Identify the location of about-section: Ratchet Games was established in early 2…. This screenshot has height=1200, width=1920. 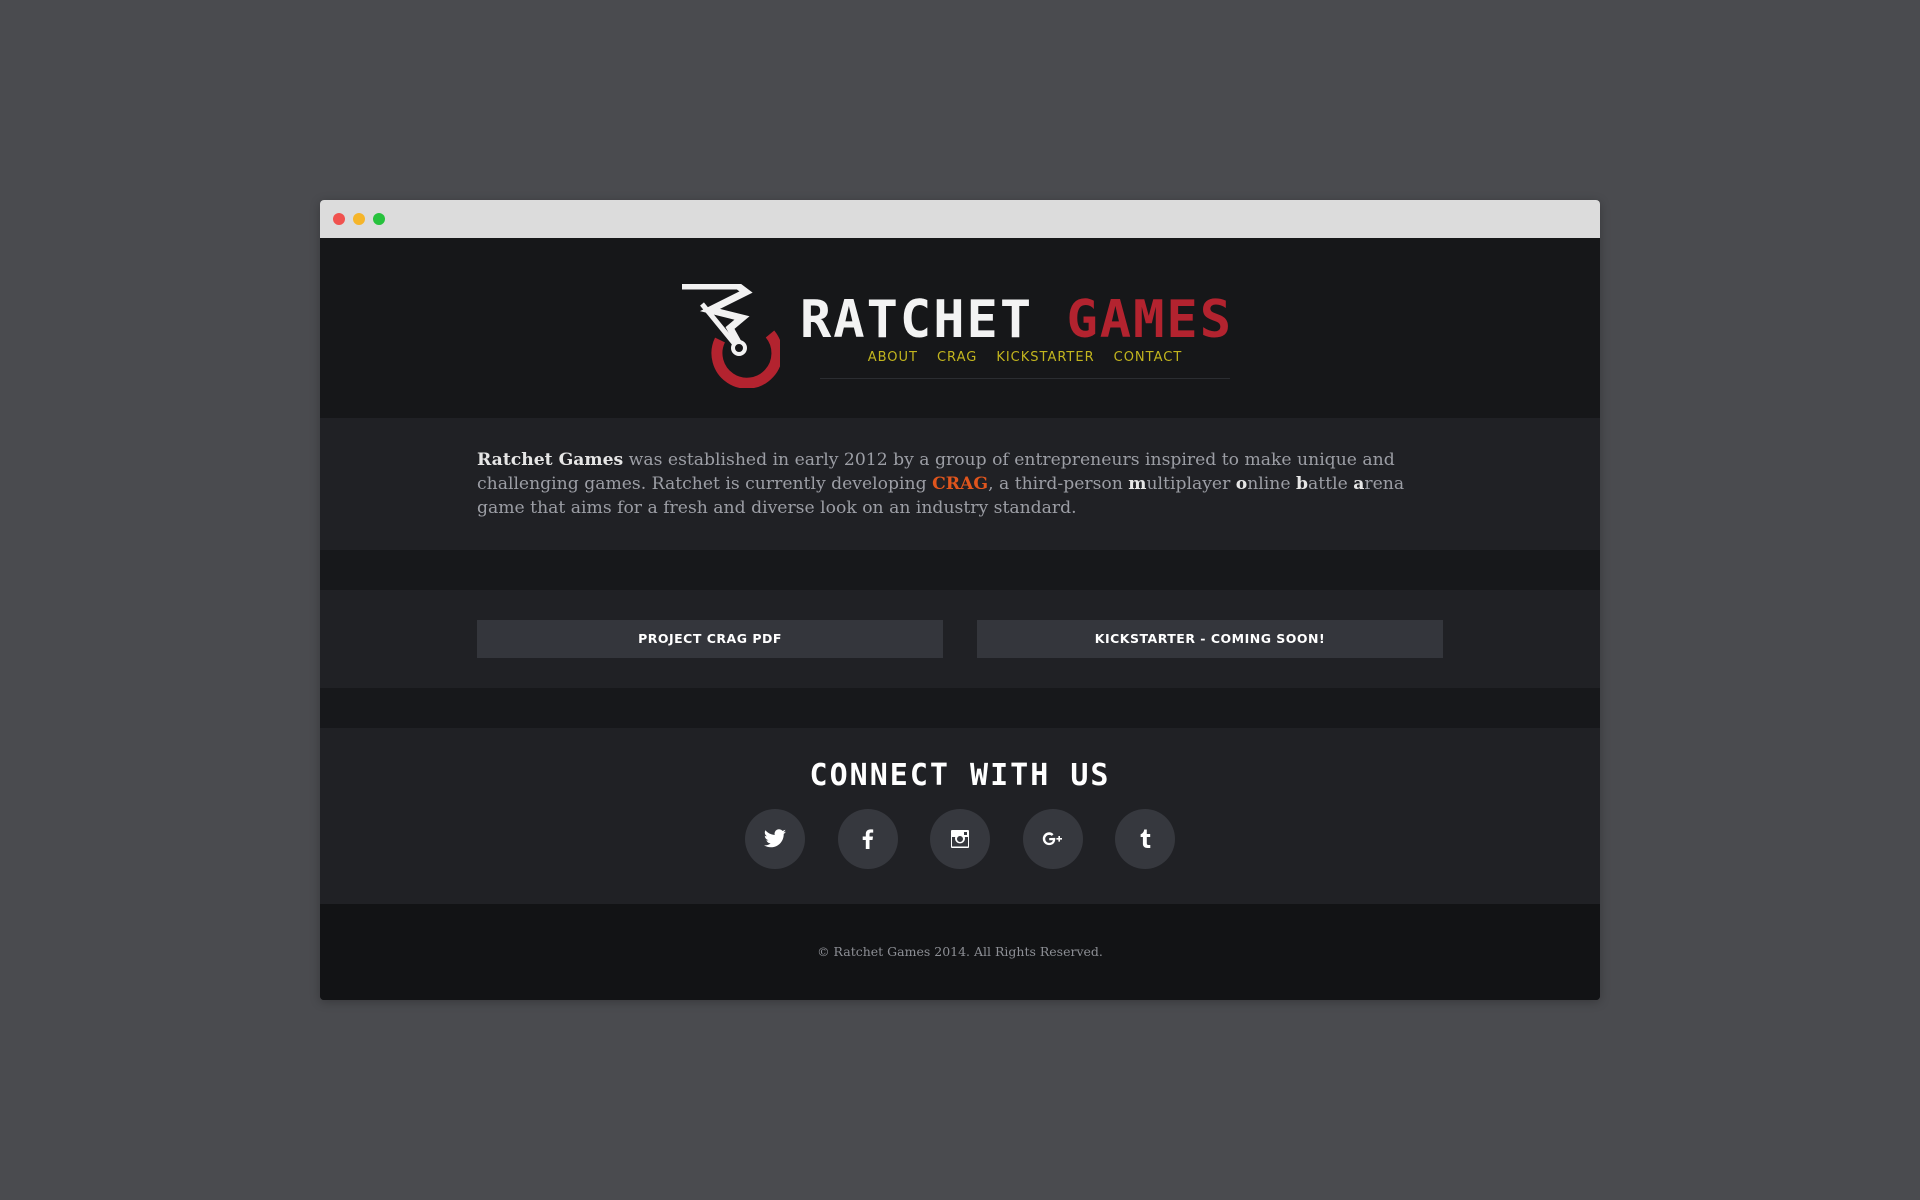
(960, 484).